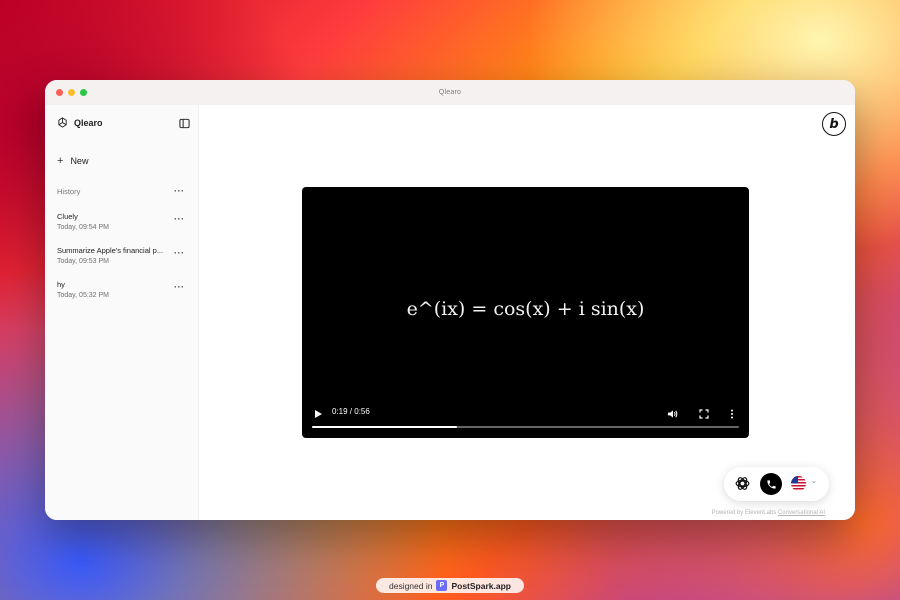 The height and width of the screenshot is (600, 900). I want to click on designed-in-label: designed in, so click(410, 585).